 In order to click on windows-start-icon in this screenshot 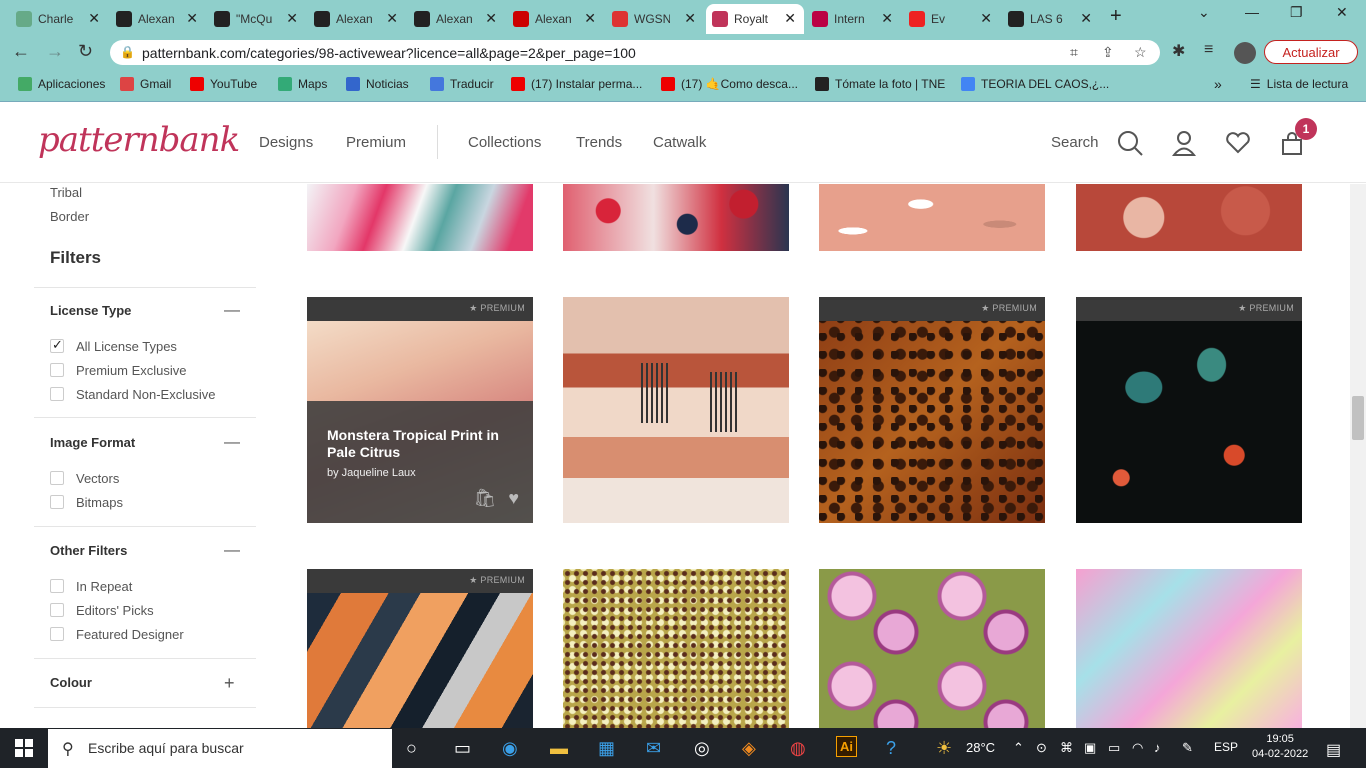, I will do `click(24, 748)`.